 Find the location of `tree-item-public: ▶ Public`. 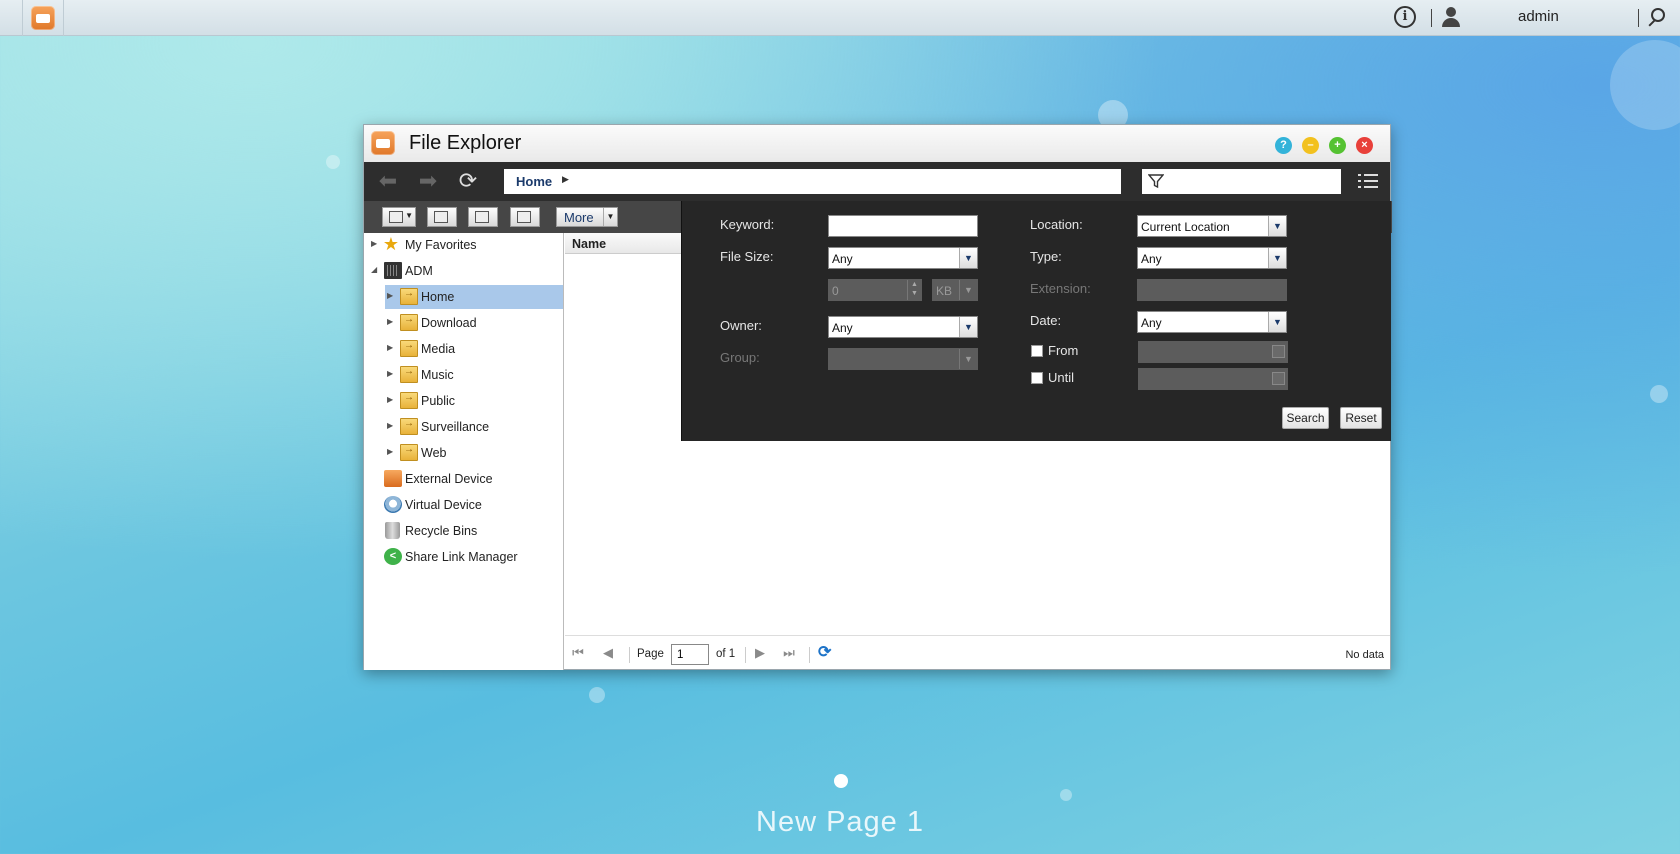

tree-item-public: ▶ Public is located at coordinates (463, 401).